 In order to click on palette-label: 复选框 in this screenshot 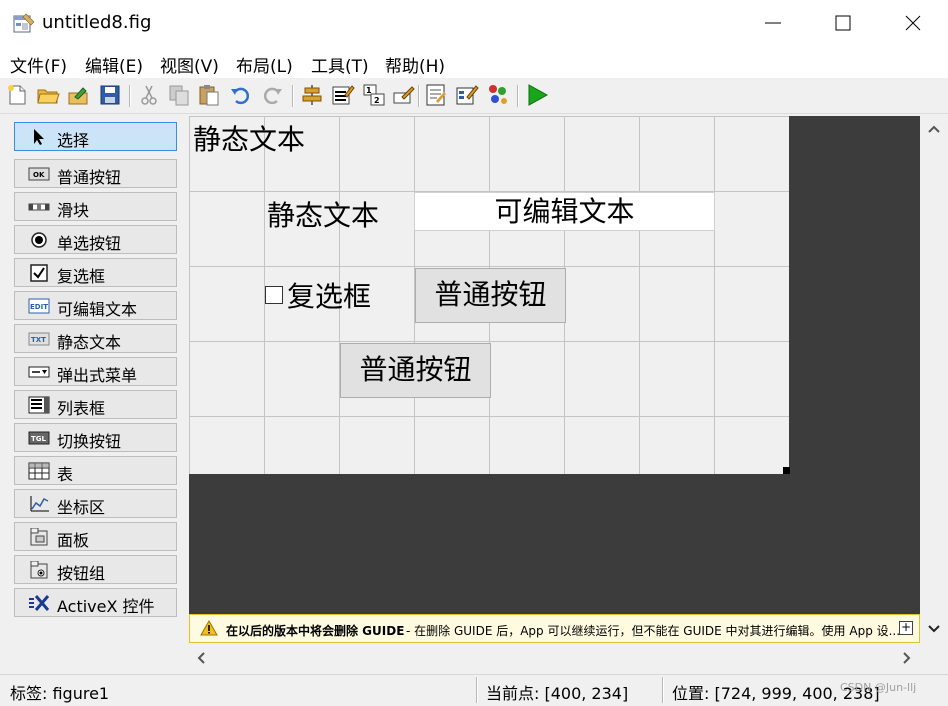, I will do `click(81, 276)`.